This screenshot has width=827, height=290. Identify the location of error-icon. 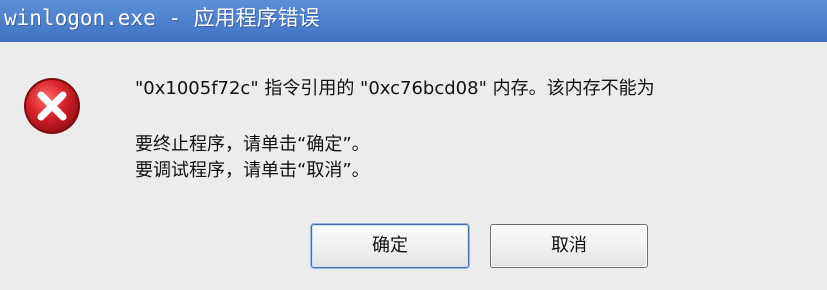
(52, 106).